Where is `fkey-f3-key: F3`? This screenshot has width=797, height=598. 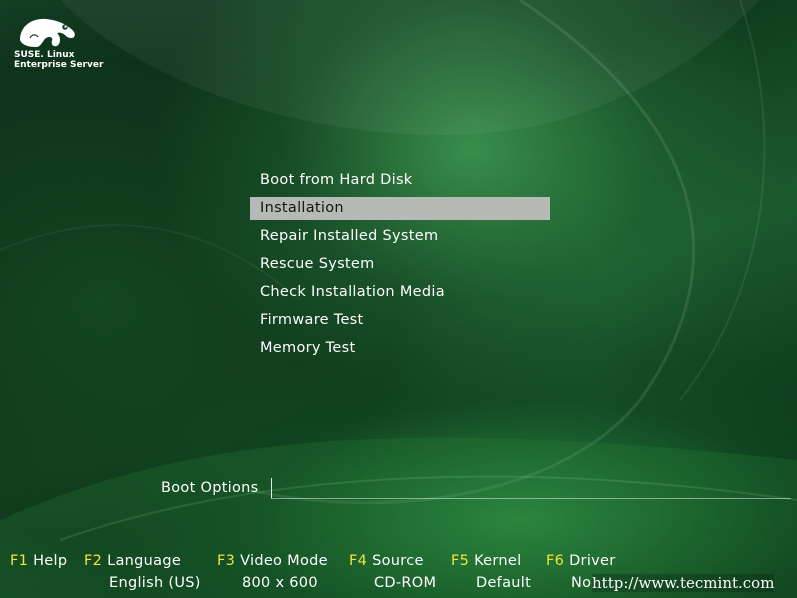 fkey-f3-key: F3 is located at coordinates (226, 561).